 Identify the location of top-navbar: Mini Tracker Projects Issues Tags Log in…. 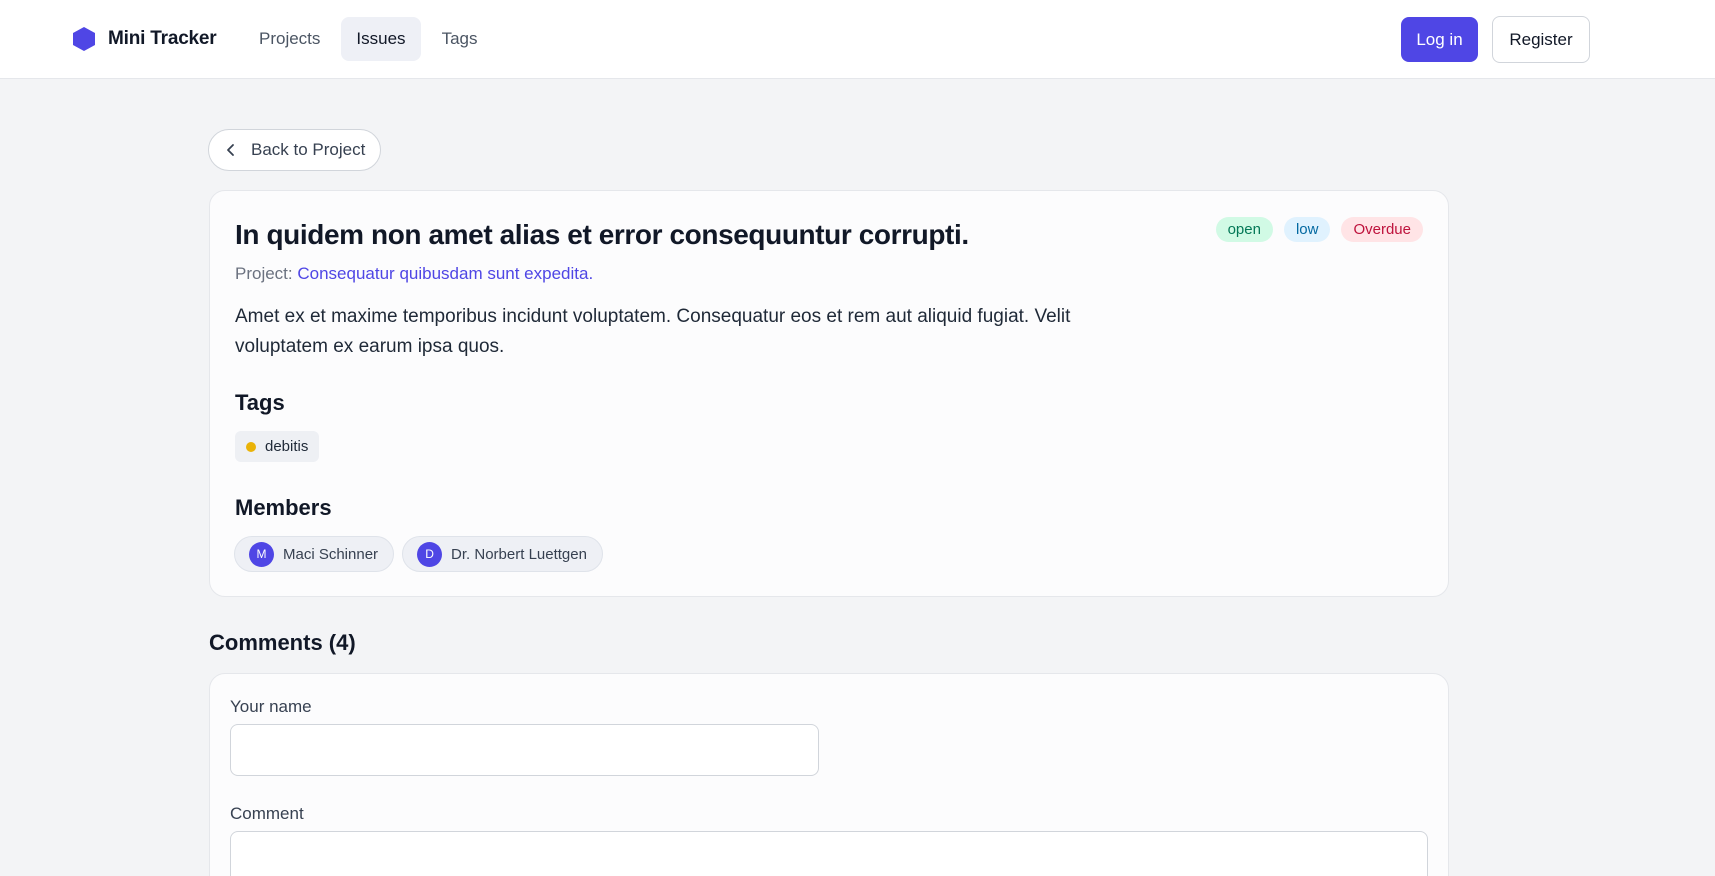
(857, 39).